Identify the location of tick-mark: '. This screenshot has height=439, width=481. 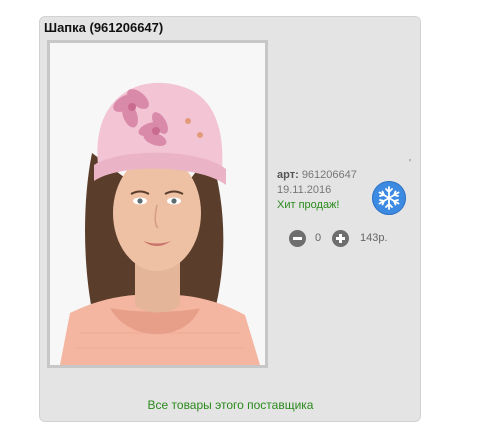
(410, 163).